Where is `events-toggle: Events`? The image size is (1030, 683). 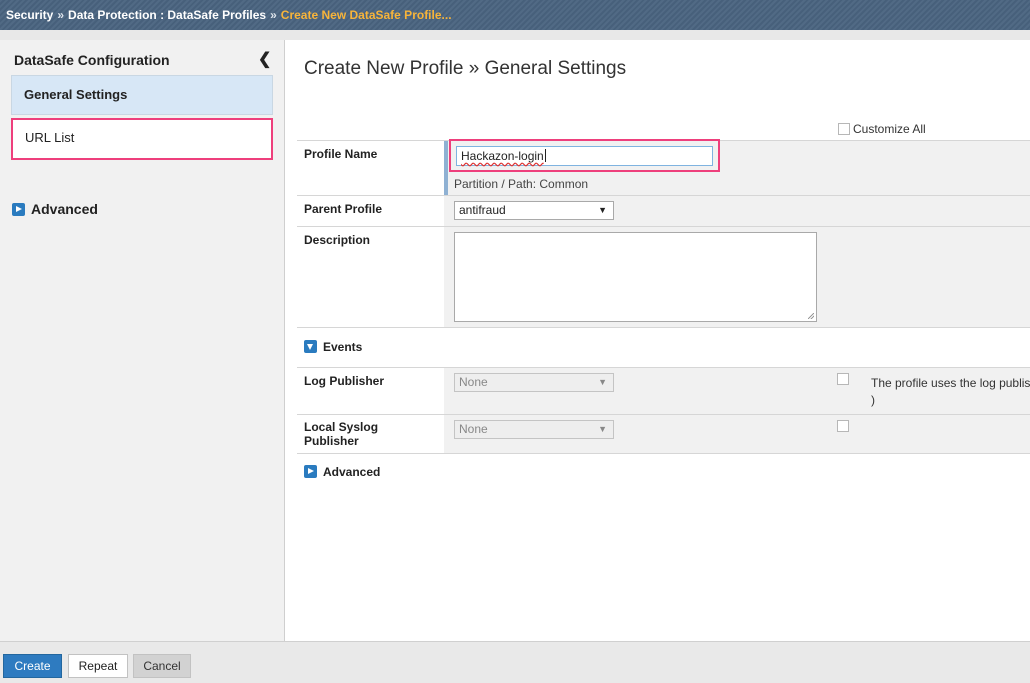 events-toggle: Events is located at coordinates (333, 347).